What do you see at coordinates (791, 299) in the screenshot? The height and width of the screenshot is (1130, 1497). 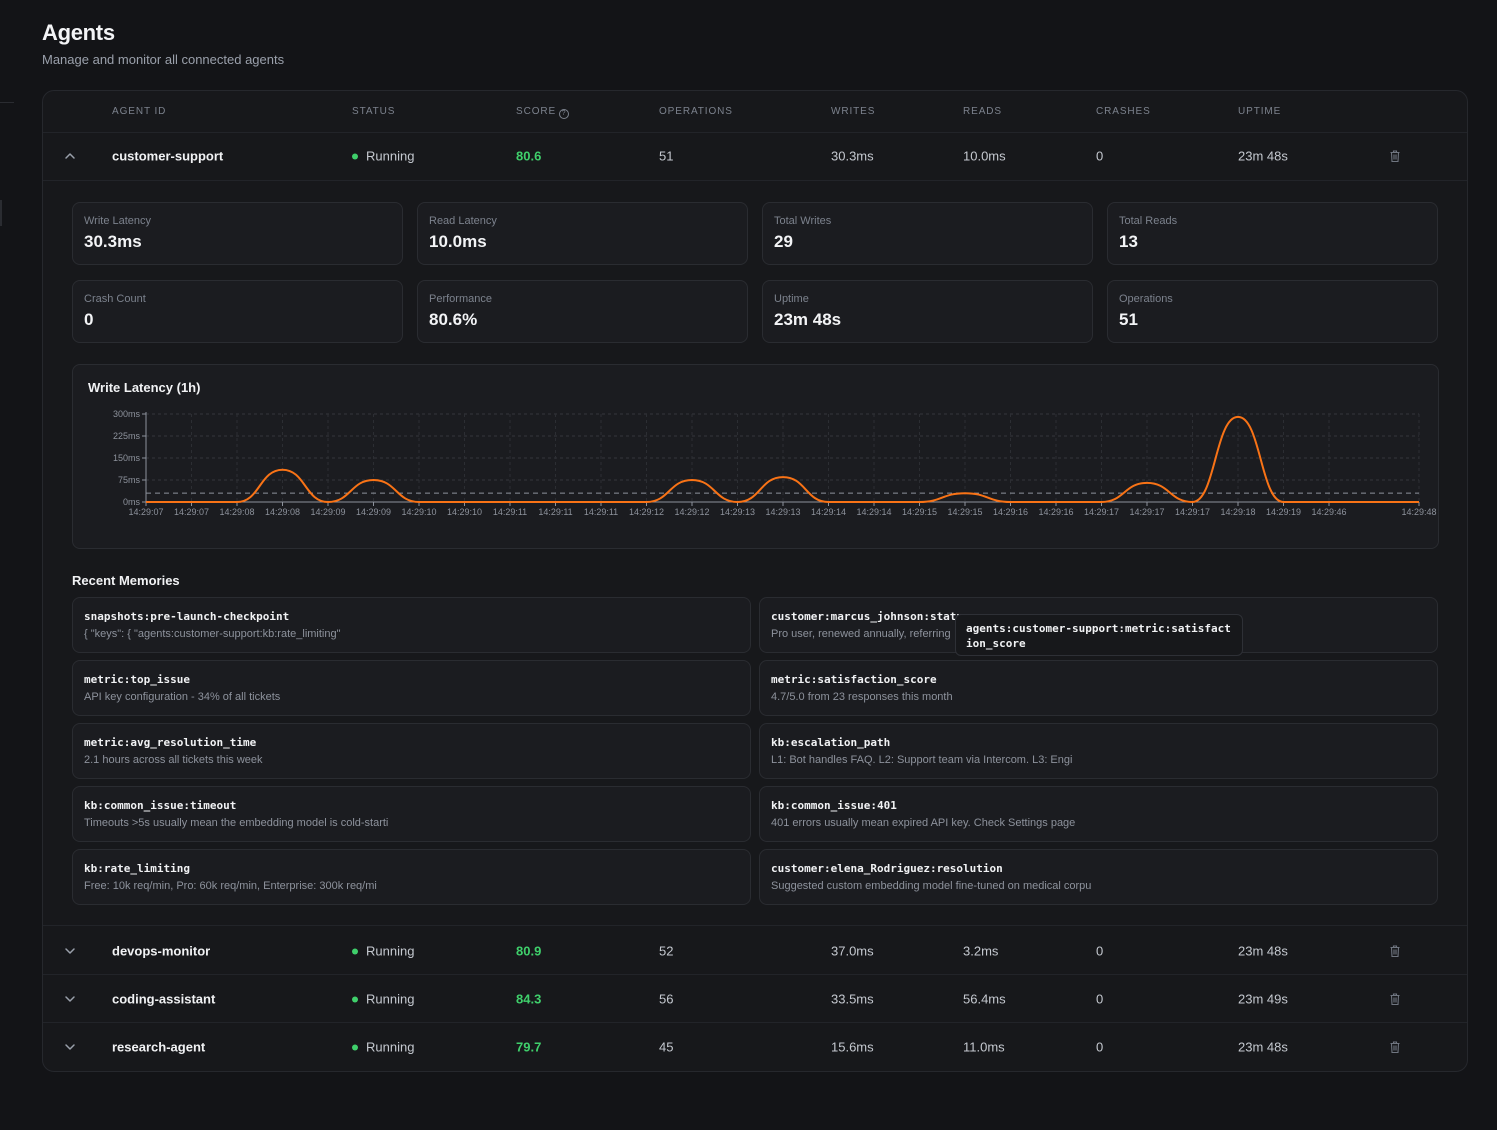 I see `stat-label: Uptime` at bounding box center [791, 299].